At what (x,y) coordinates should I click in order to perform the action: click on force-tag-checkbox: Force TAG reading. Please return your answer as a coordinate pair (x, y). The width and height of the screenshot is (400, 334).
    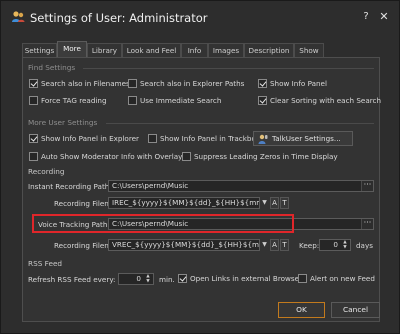
    Looking at the image, I should click on (68, 100).